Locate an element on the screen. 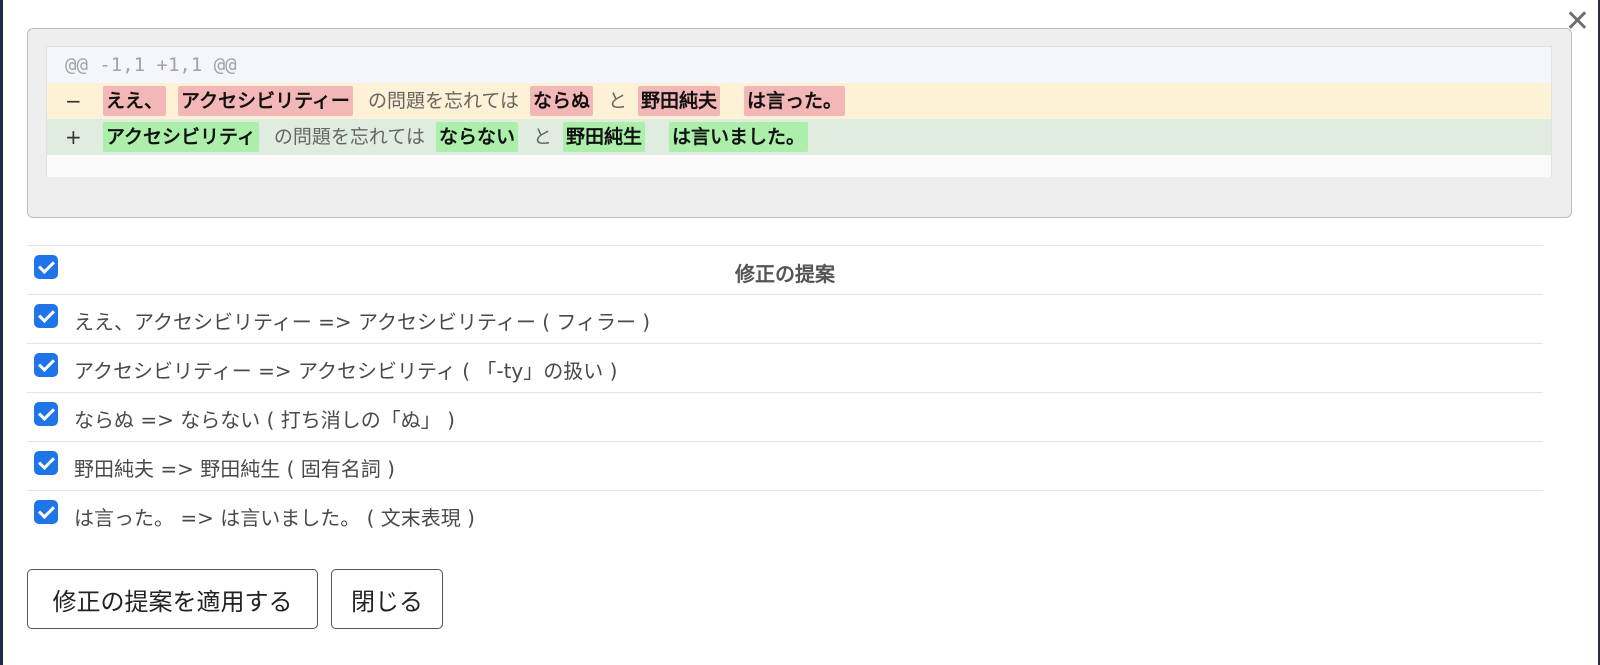 This screenshot has width=1600, height=665. diff-added-line: + アクセシビリティ の問題を忘れては ならない と 野田純生 は言いました。 is located at coordinates (799, 137).